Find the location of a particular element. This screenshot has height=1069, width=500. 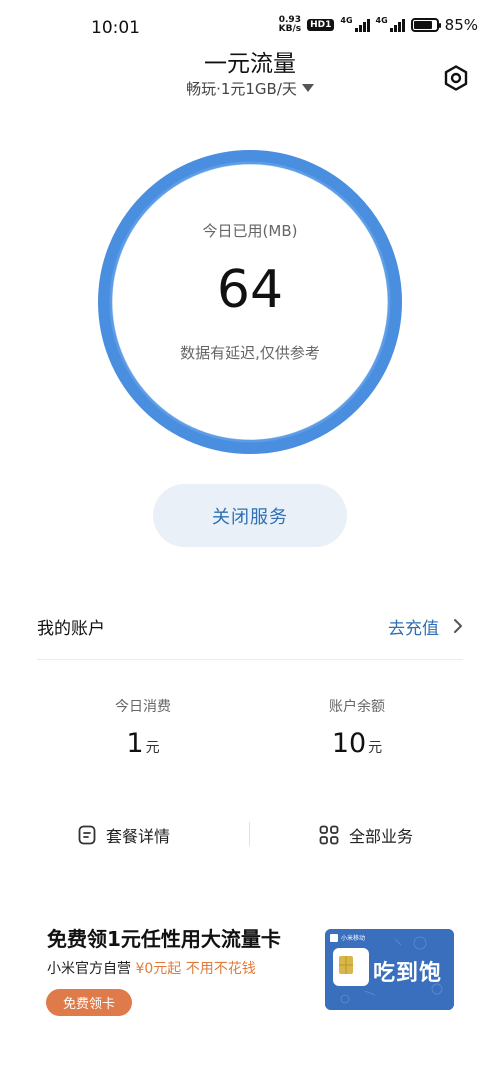

recharge-label: 去充值 is located at coordinates (413, 628).